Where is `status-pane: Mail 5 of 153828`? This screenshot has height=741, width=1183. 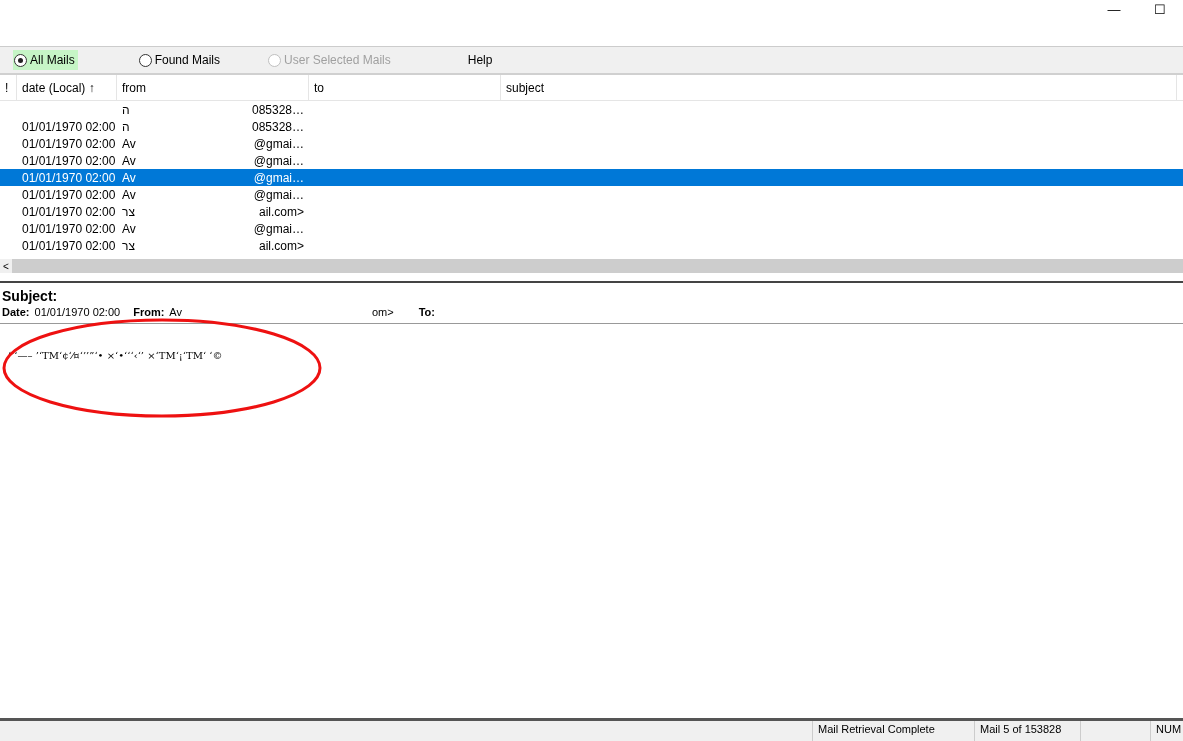
status-pane: Mail 5 of 153828 is located at coordinates (1027, 731).